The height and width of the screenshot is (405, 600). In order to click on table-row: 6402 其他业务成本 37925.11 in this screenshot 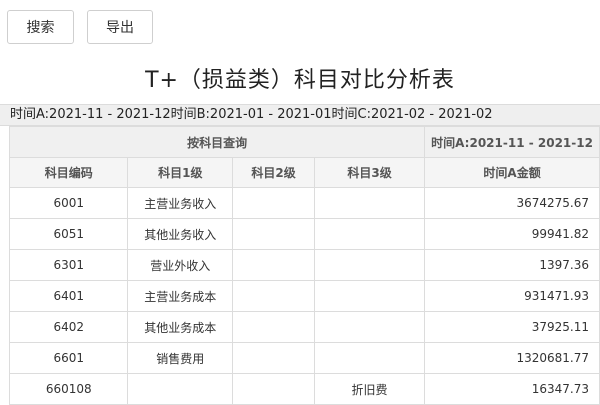, I will do `click(304, 327)`.